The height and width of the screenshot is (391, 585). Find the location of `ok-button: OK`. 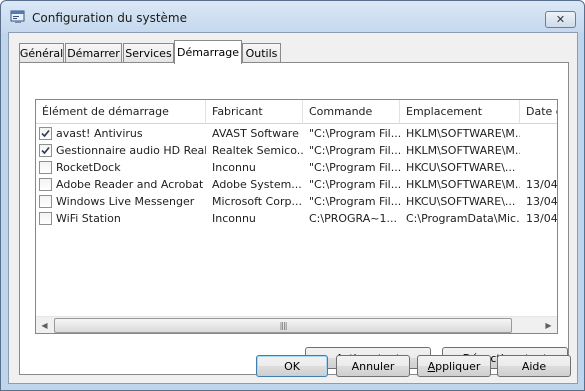

ok-button: OK is located at coordinates (292, 366).